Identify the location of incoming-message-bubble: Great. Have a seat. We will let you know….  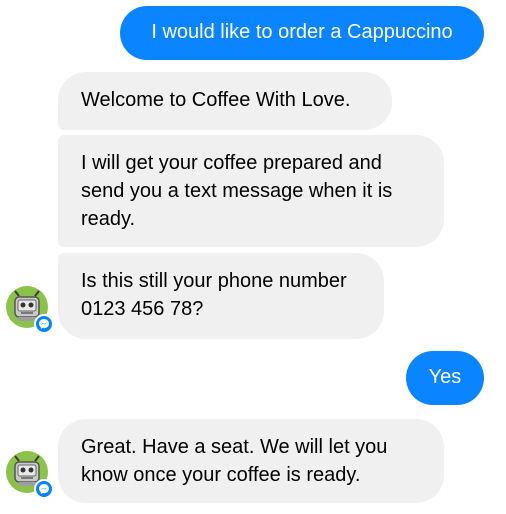
(251, 461).